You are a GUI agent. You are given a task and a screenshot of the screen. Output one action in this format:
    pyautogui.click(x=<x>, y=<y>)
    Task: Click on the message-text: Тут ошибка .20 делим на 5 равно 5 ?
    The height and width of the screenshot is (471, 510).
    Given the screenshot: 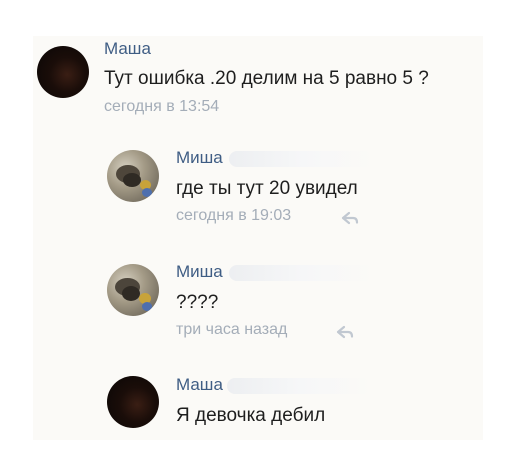 What is the action you would take?
    pyautogui.click(x=266, y=78)
    